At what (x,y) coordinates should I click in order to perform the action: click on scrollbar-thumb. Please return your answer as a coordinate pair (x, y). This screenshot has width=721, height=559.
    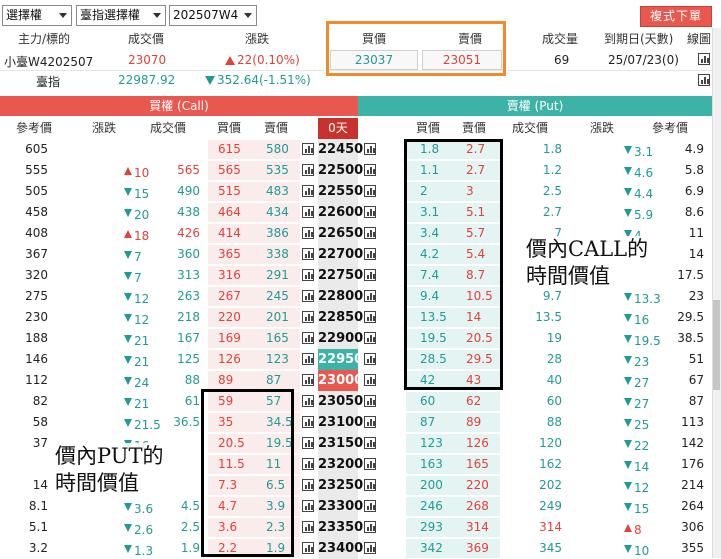
    Looking at the image, I should click on (716, 345).